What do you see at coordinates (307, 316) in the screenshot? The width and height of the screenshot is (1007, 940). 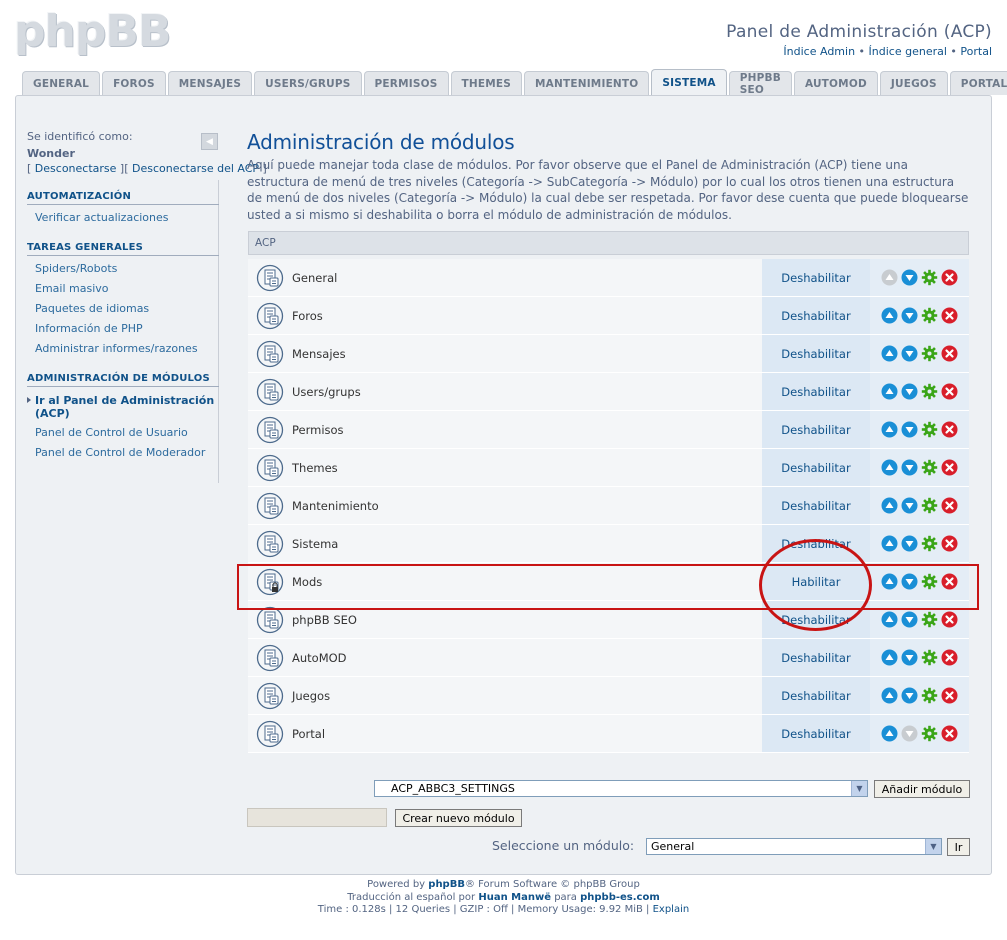 I see `module-name-link: Foros` at bounding box center [307, 316].